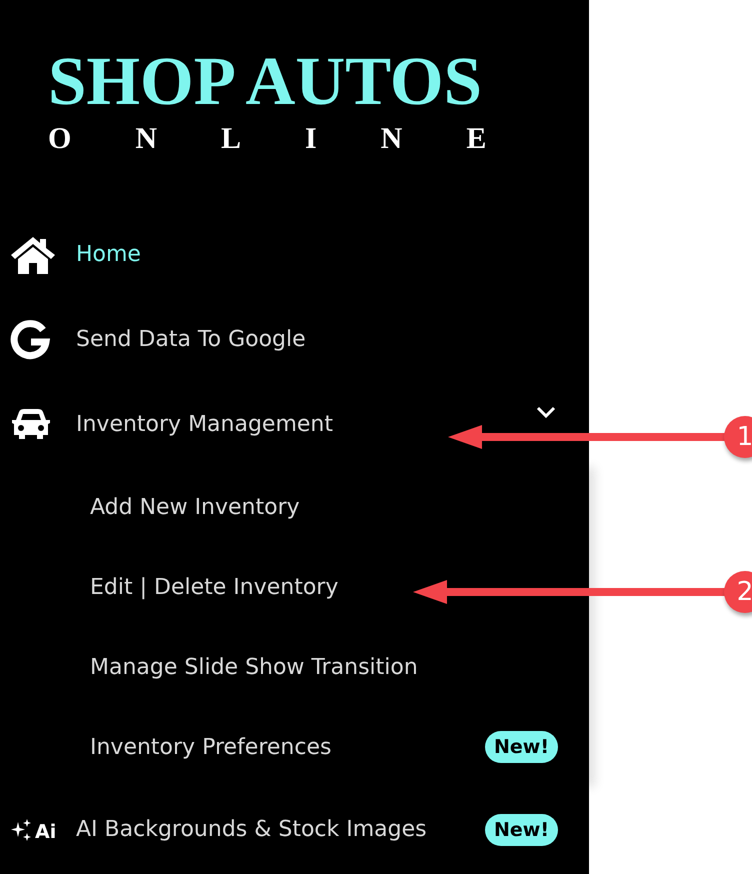 The width and height of the screenshot is (752, 874). What do you see at coordinates (265, 81) in the screenshot?
I see `logo-title: SHOP AUTOS` at bounding box center [265, 81].